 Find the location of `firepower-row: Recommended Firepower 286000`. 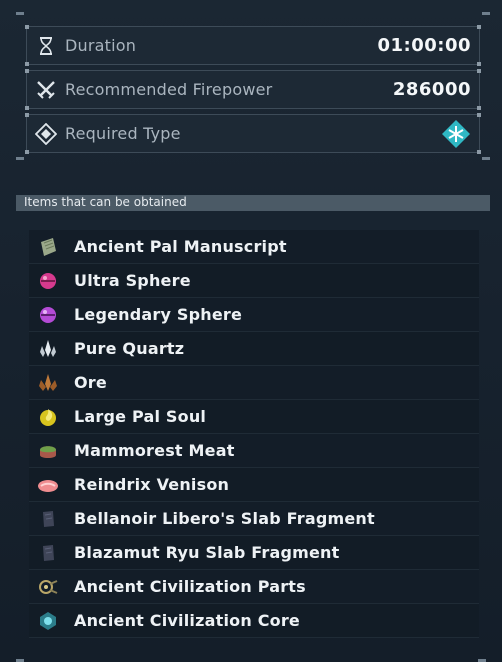

firepower-row: Recommended Firepower 286000 is located at coordinates (253, 89).